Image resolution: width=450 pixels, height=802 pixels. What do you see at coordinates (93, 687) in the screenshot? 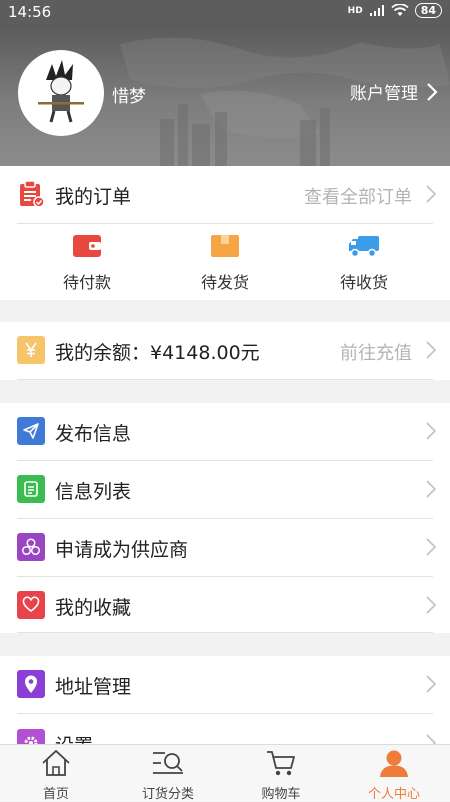
I see `menu-item-label: 地址管理` at bounding box center [93, 687].